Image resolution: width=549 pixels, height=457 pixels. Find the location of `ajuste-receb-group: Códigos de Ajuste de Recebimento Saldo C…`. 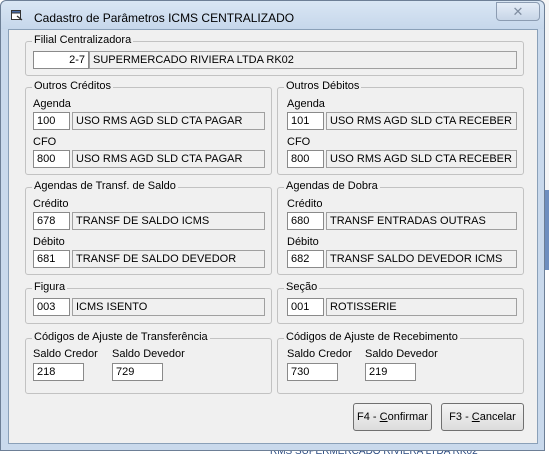

ajuste-receb-group: Códigos de Ajuste de Recebimento Saldo C… is located at coordinates (400, 362).